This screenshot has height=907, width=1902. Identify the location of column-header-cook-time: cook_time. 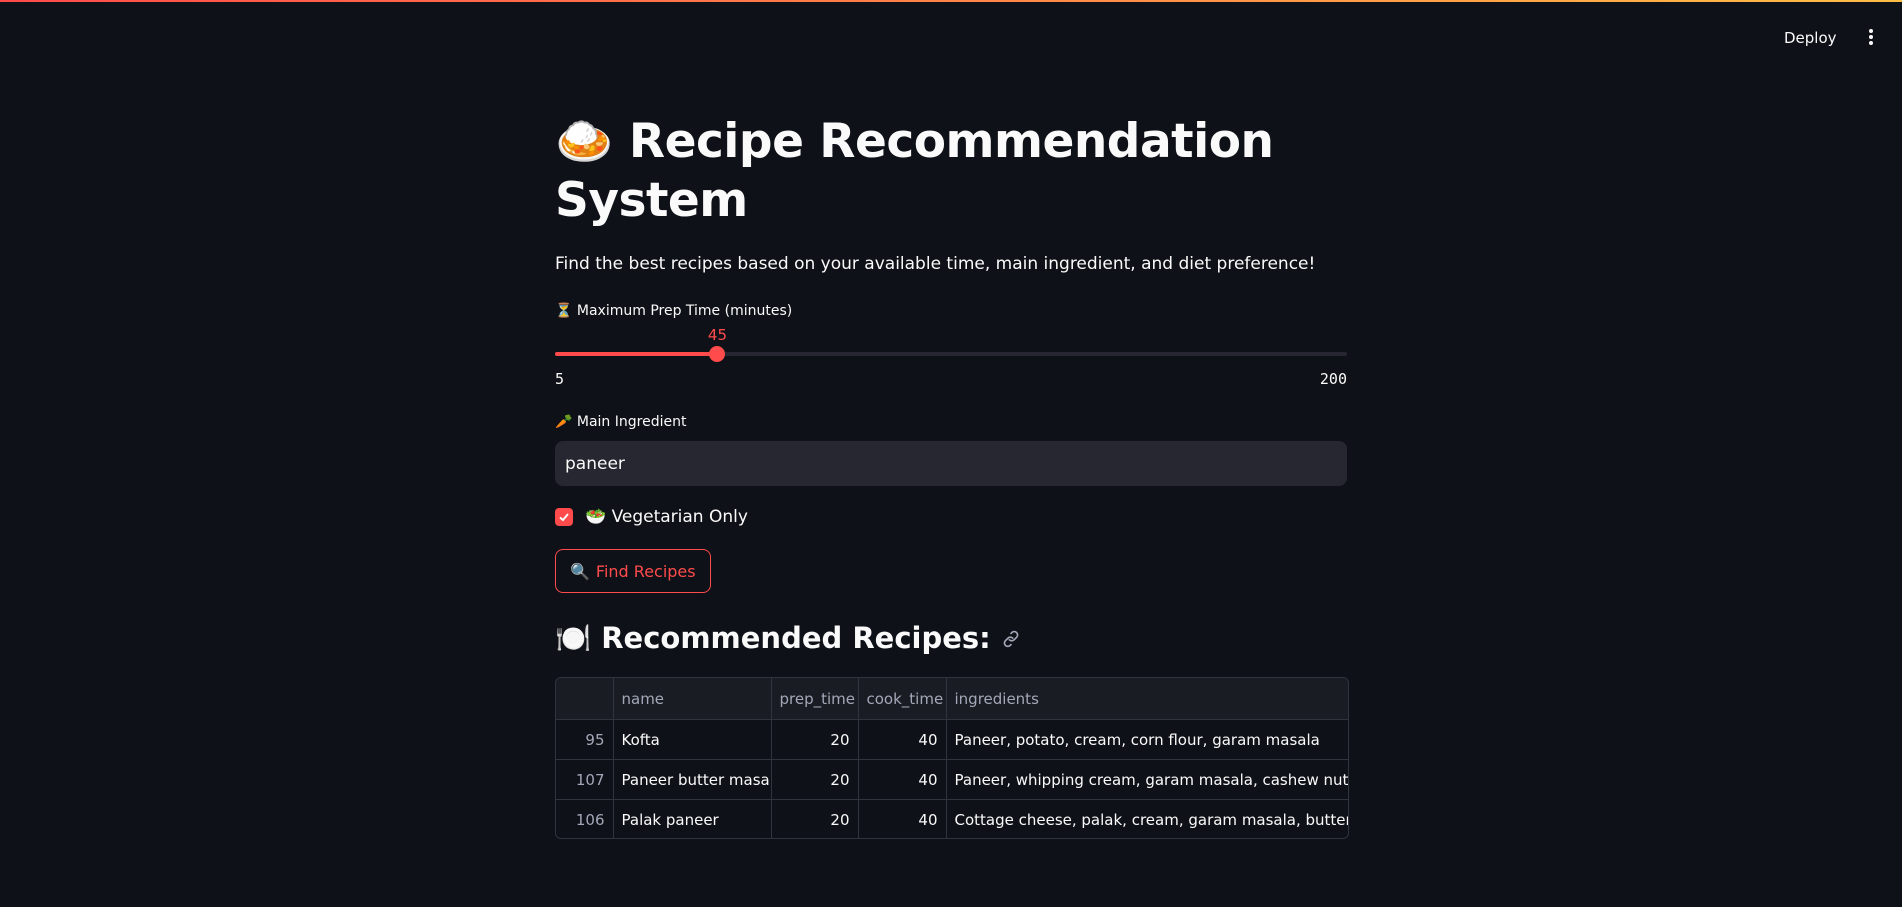
(902, 699).